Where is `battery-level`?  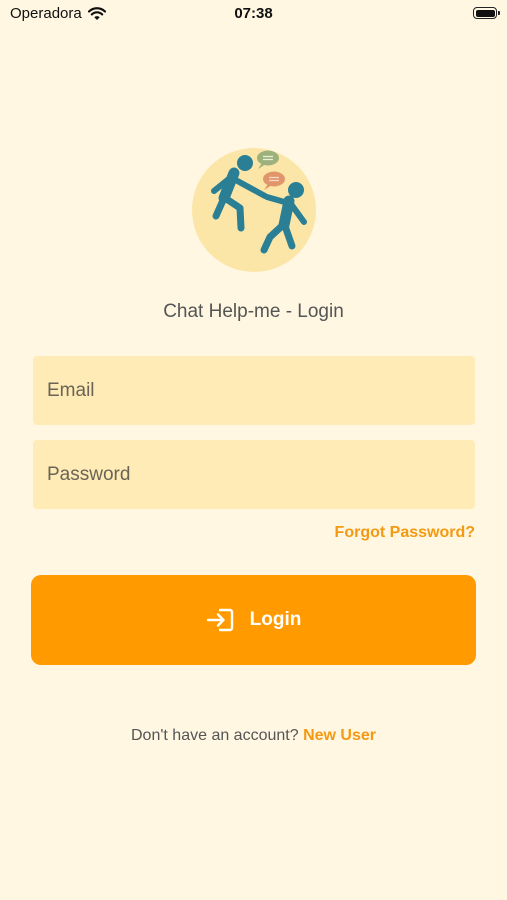
battery-level is located at coordinates (485, 13).